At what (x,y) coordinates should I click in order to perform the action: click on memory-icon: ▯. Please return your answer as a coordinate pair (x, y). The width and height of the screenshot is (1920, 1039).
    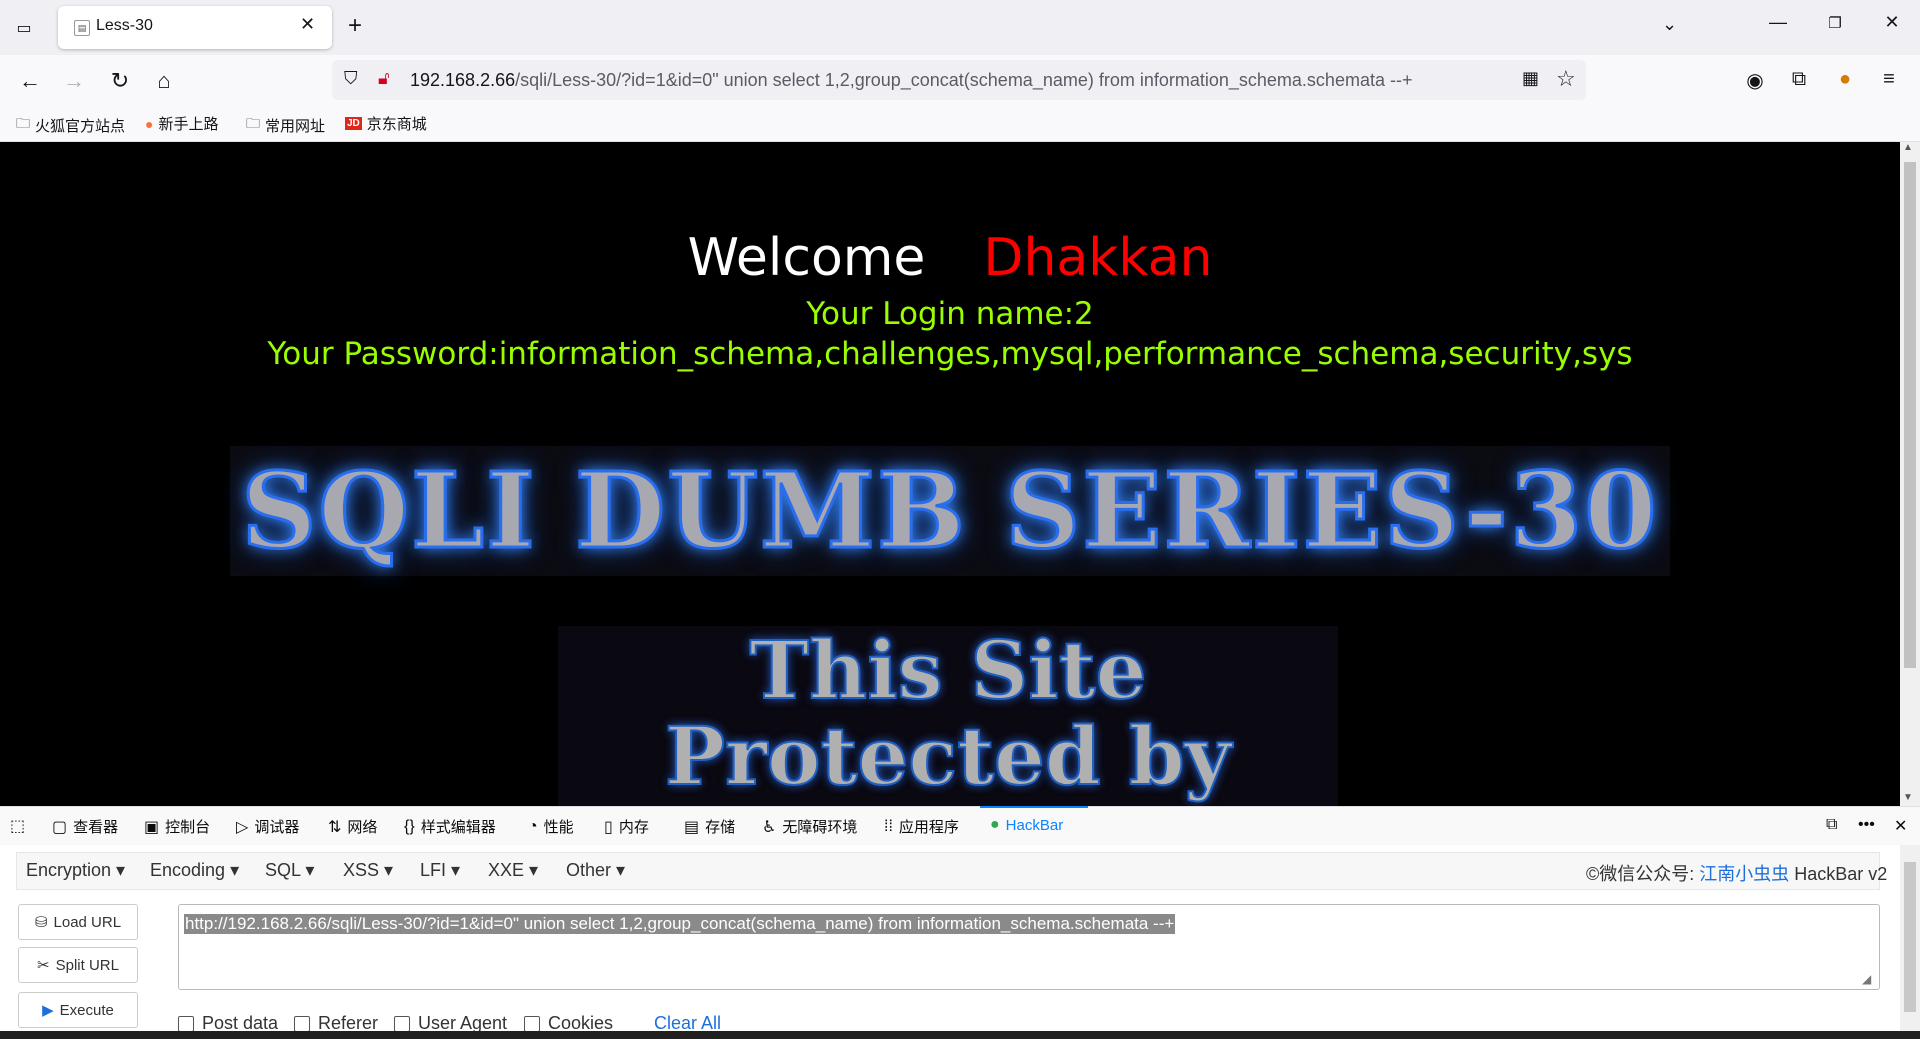
    Looking at the image, I should click on (608, 827).